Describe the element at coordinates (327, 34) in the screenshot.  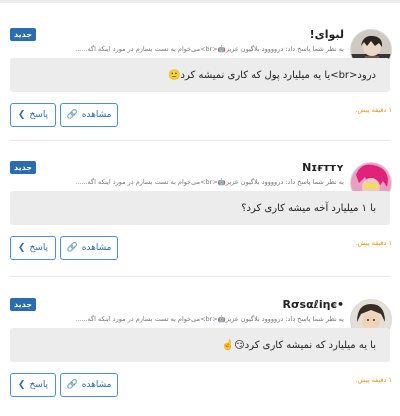
I see `username: لبوای!` at that location.